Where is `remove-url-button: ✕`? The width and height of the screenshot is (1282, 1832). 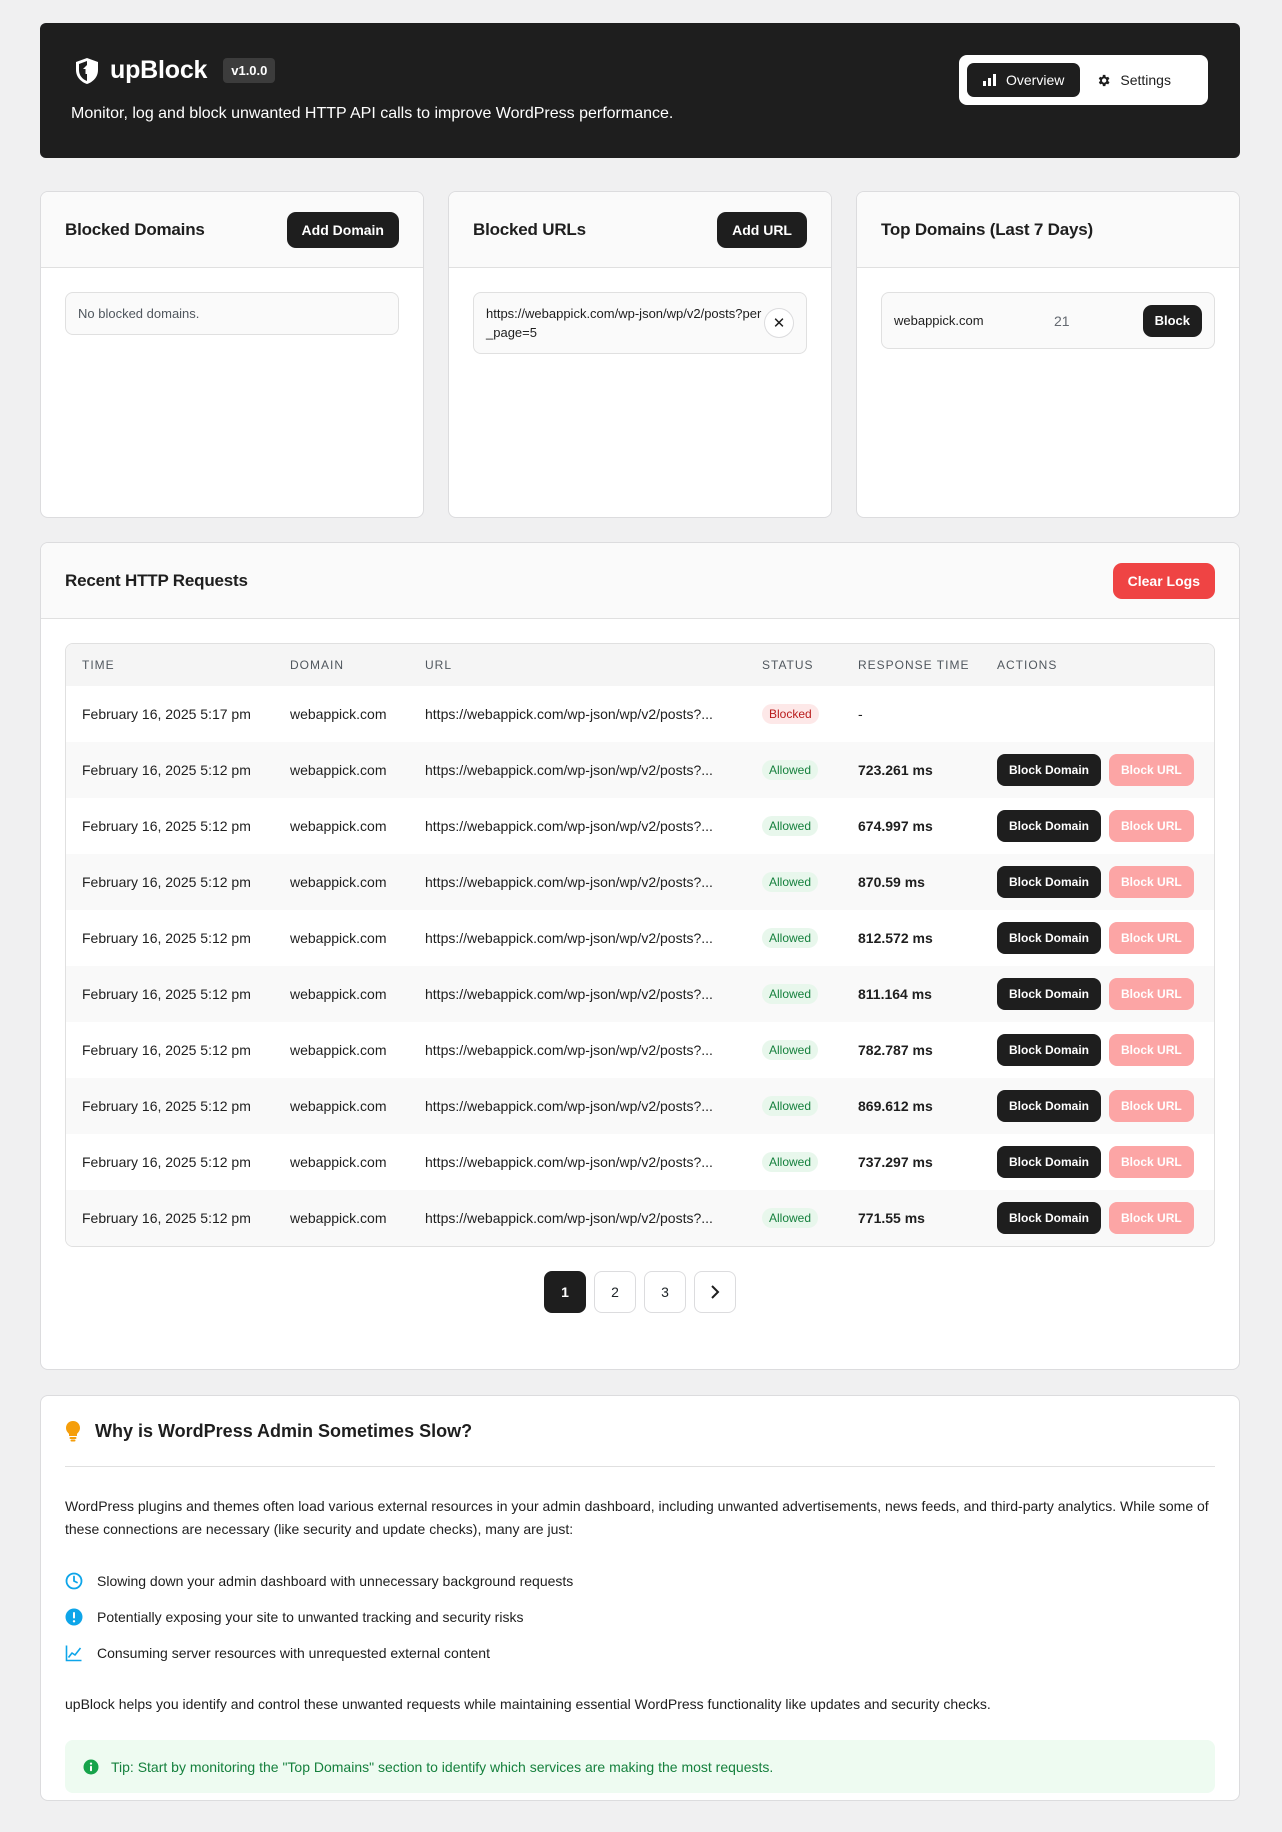 remove-url-button: ✕ is located at coordinates (779, 323).